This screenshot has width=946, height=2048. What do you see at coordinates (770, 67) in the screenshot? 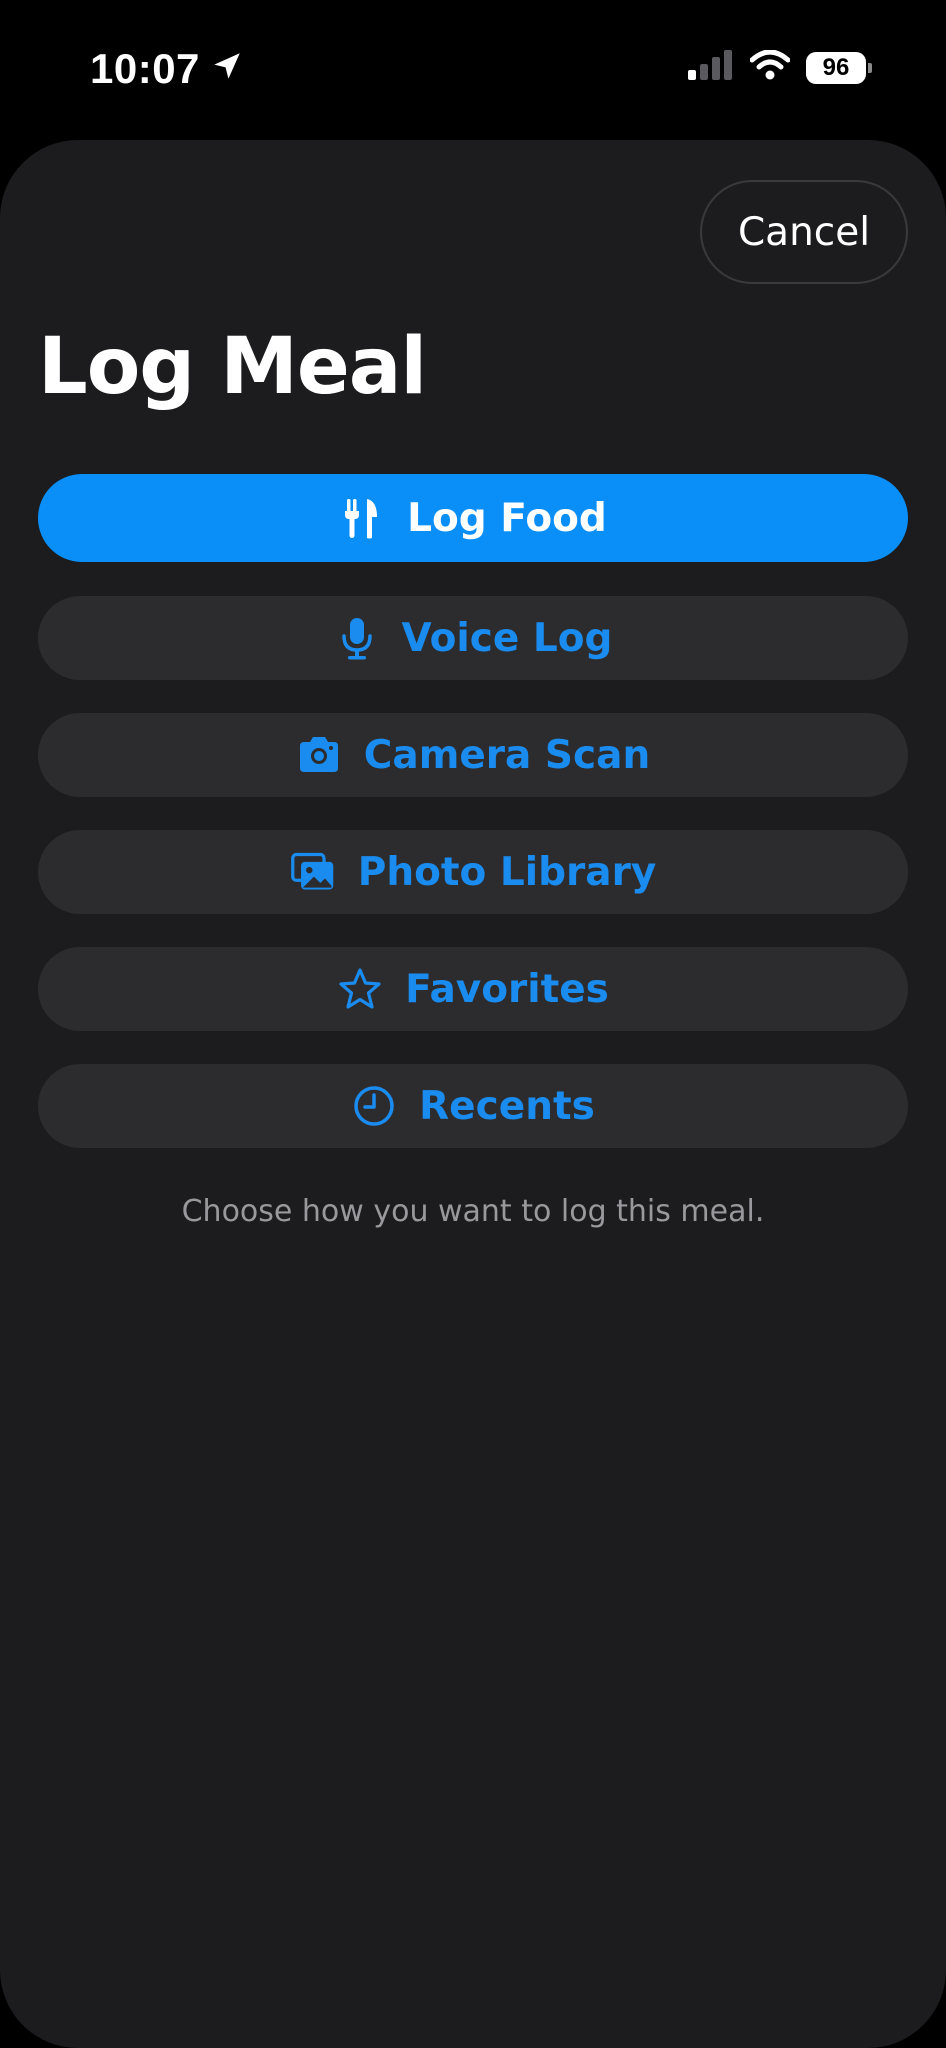
I see `wifi-icon` at bounding box center [770, 67].